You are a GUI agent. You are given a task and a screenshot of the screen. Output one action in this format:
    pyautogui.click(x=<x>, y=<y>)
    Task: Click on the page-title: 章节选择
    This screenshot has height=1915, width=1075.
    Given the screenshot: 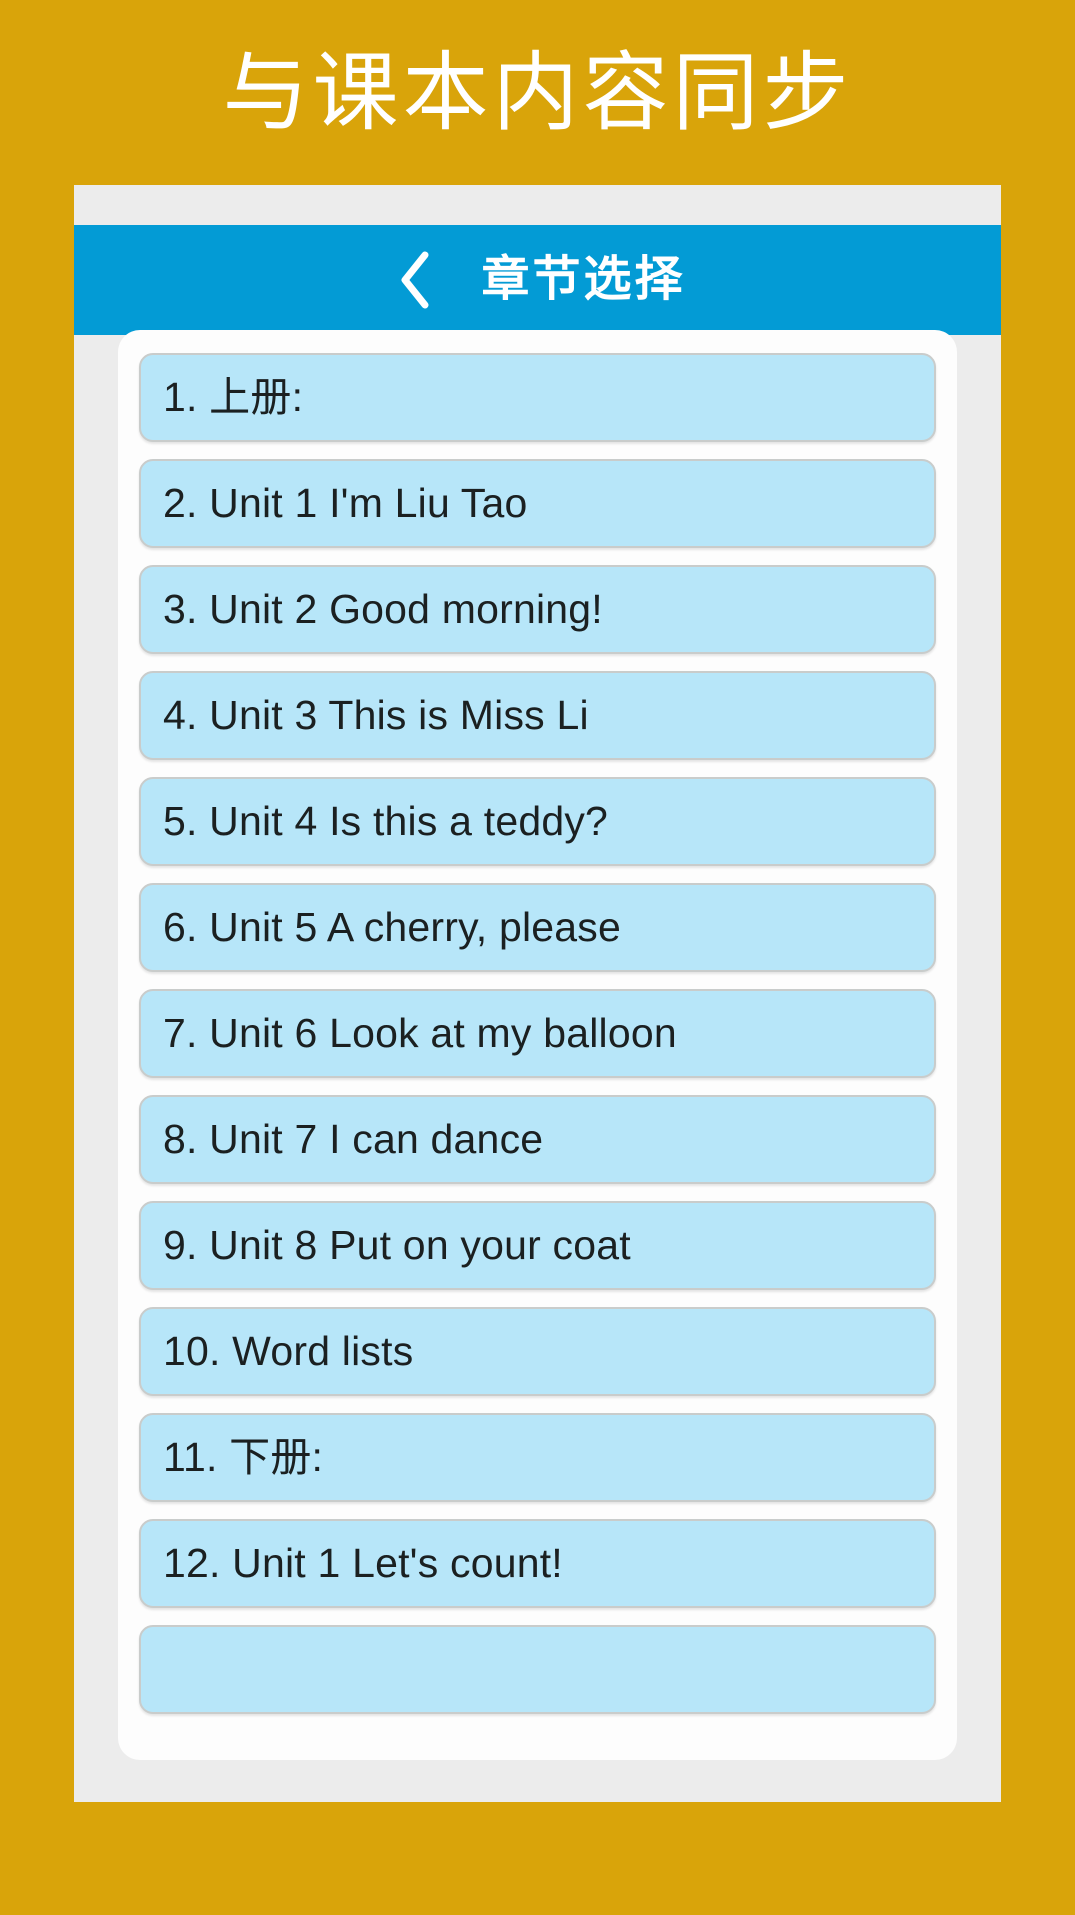 What is the action you would take?
    pyautogui.click(x=583, y=279)
    